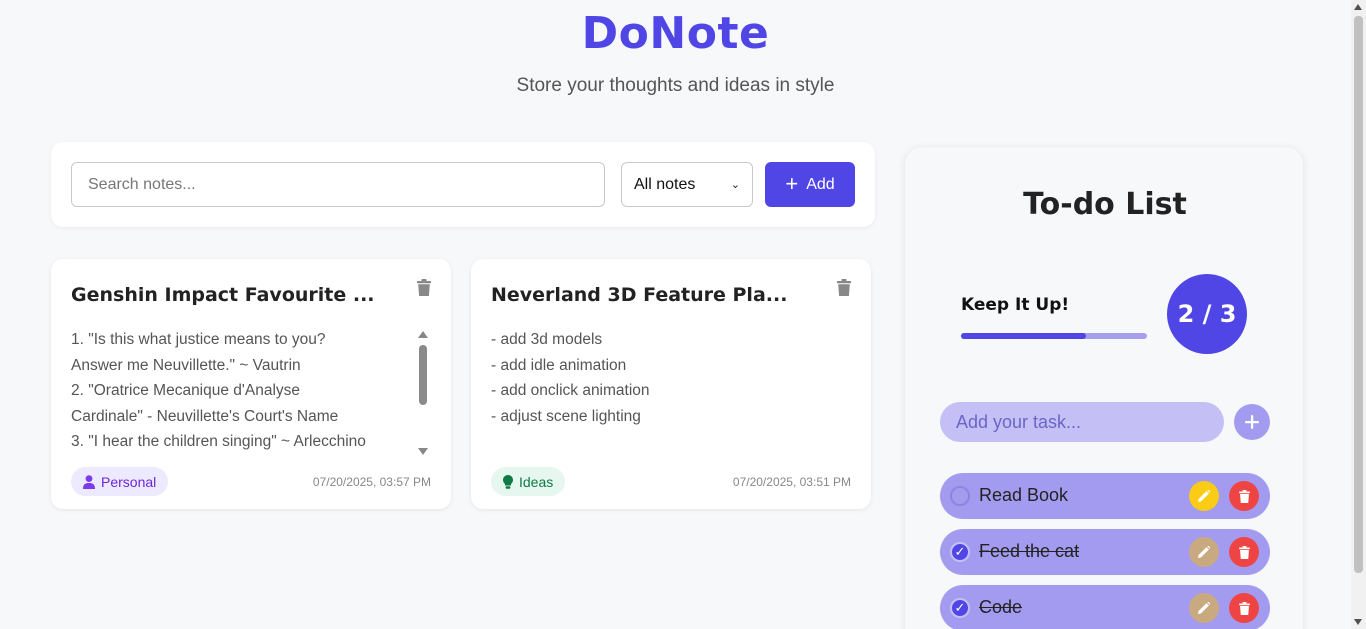  Describe the element at coordinates (186, 365) in the screenshot. I see `note-line: Answer me Neuvillette." ~ Vautrin` at that location.